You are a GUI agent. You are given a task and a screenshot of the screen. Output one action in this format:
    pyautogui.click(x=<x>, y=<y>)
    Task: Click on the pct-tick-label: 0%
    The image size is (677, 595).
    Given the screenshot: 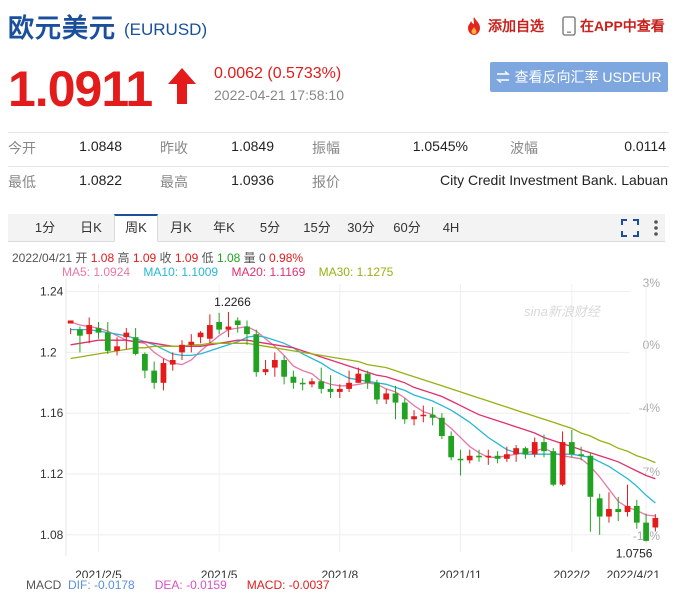 What is the action you would take?
    pyautogui.click(x=652, y=345)
    